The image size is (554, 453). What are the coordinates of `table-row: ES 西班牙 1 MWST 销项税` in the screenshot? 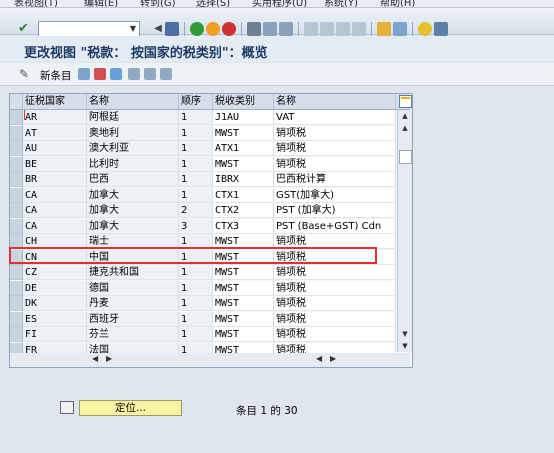 It's located at (203, 319).